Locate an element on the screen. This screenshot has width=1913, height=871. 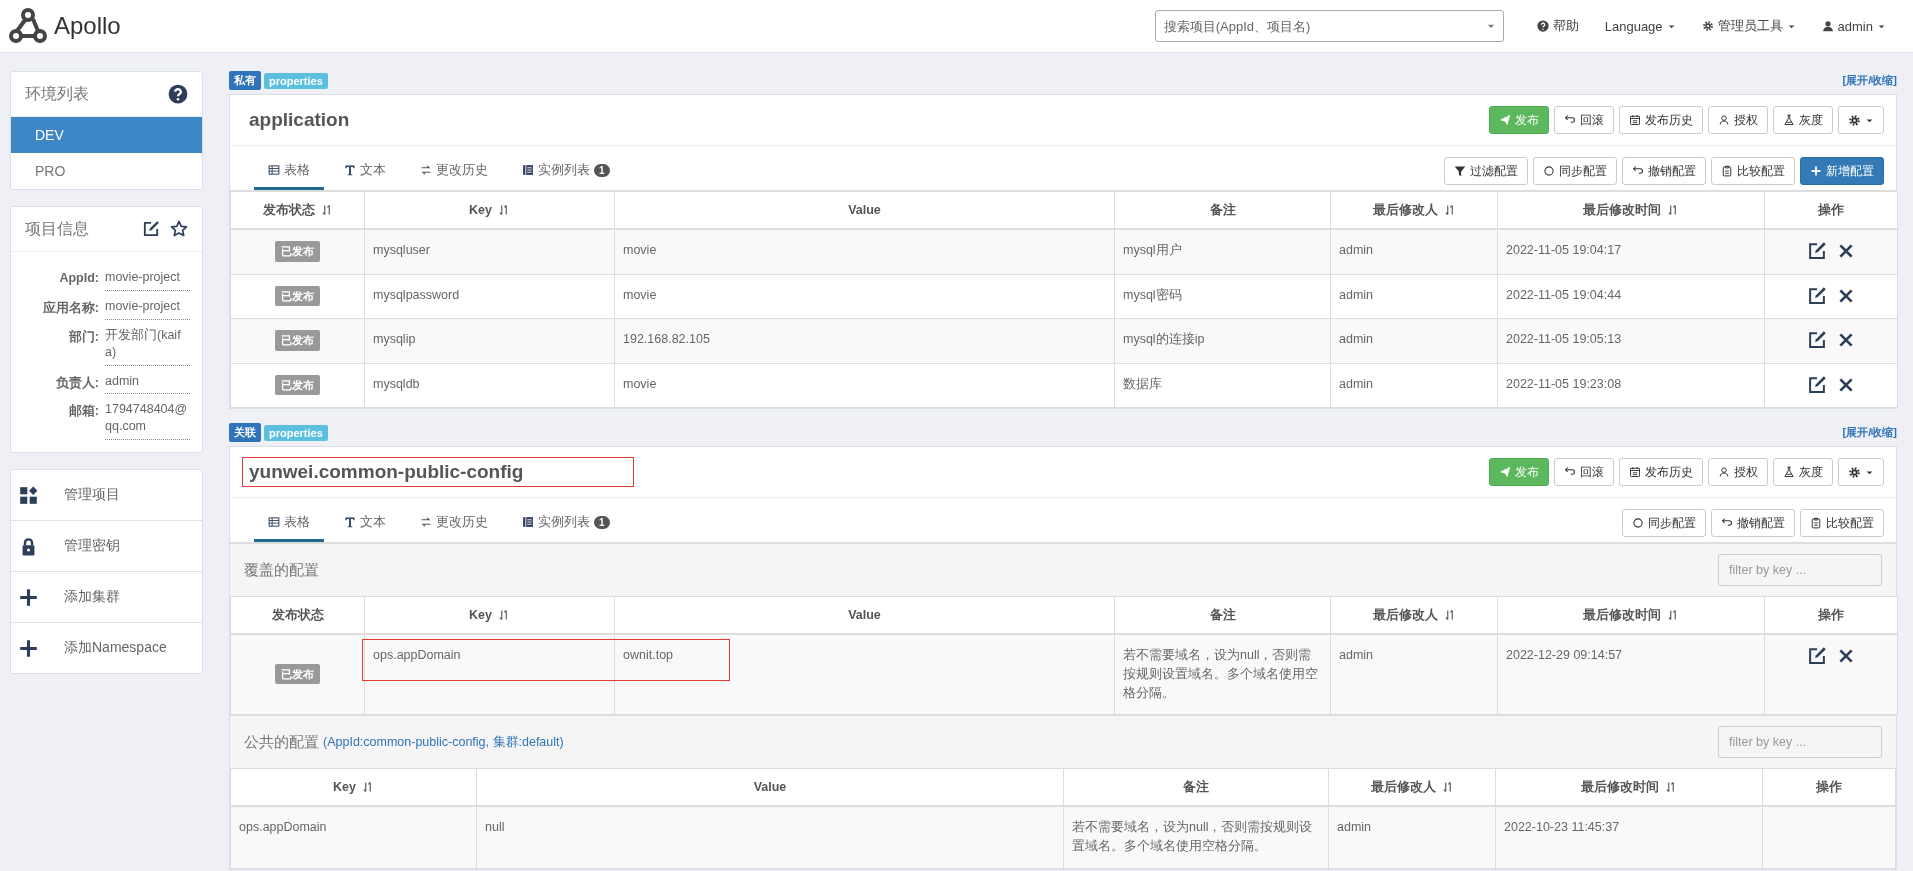
edit-icon is located at coordinates (1817, 251).